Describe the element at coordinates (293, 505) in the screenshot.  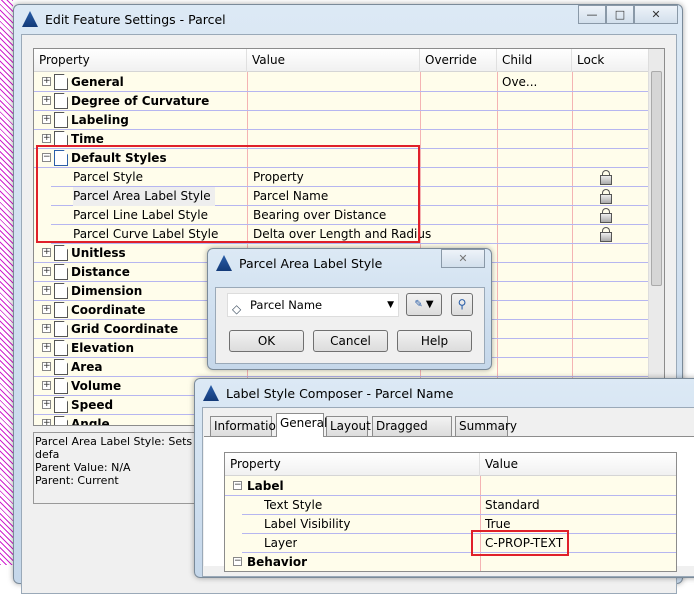
I see `property-name: Text Style` at that location.